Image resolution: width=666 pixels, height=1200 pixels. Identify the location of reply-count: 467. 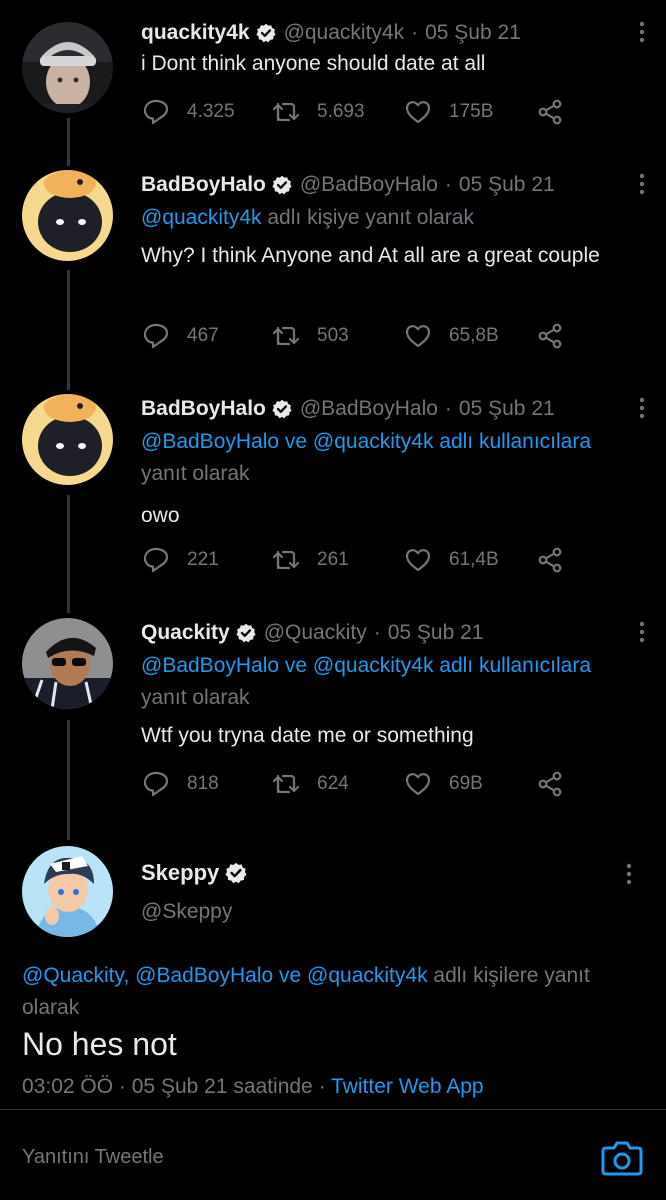
(203, 335).